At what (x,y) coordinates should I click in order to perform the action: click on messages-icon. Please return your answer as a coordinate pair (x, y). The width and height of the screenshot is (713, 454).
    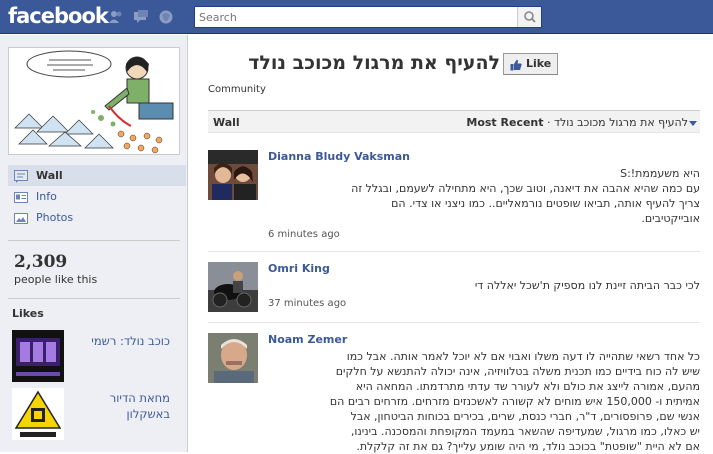
    Looking at the image, I should click on (141, 17).